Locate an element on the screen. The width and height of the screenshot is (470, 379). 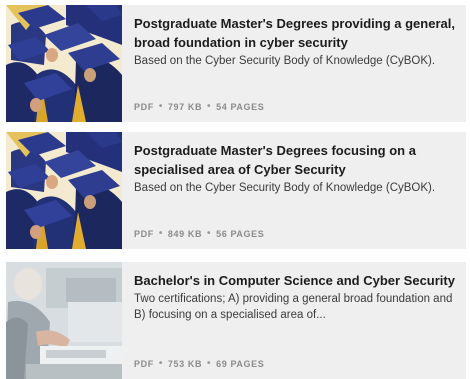
document-meta: PDF • 797 KB • 54 PAGES is located at coordinates (199, 106).